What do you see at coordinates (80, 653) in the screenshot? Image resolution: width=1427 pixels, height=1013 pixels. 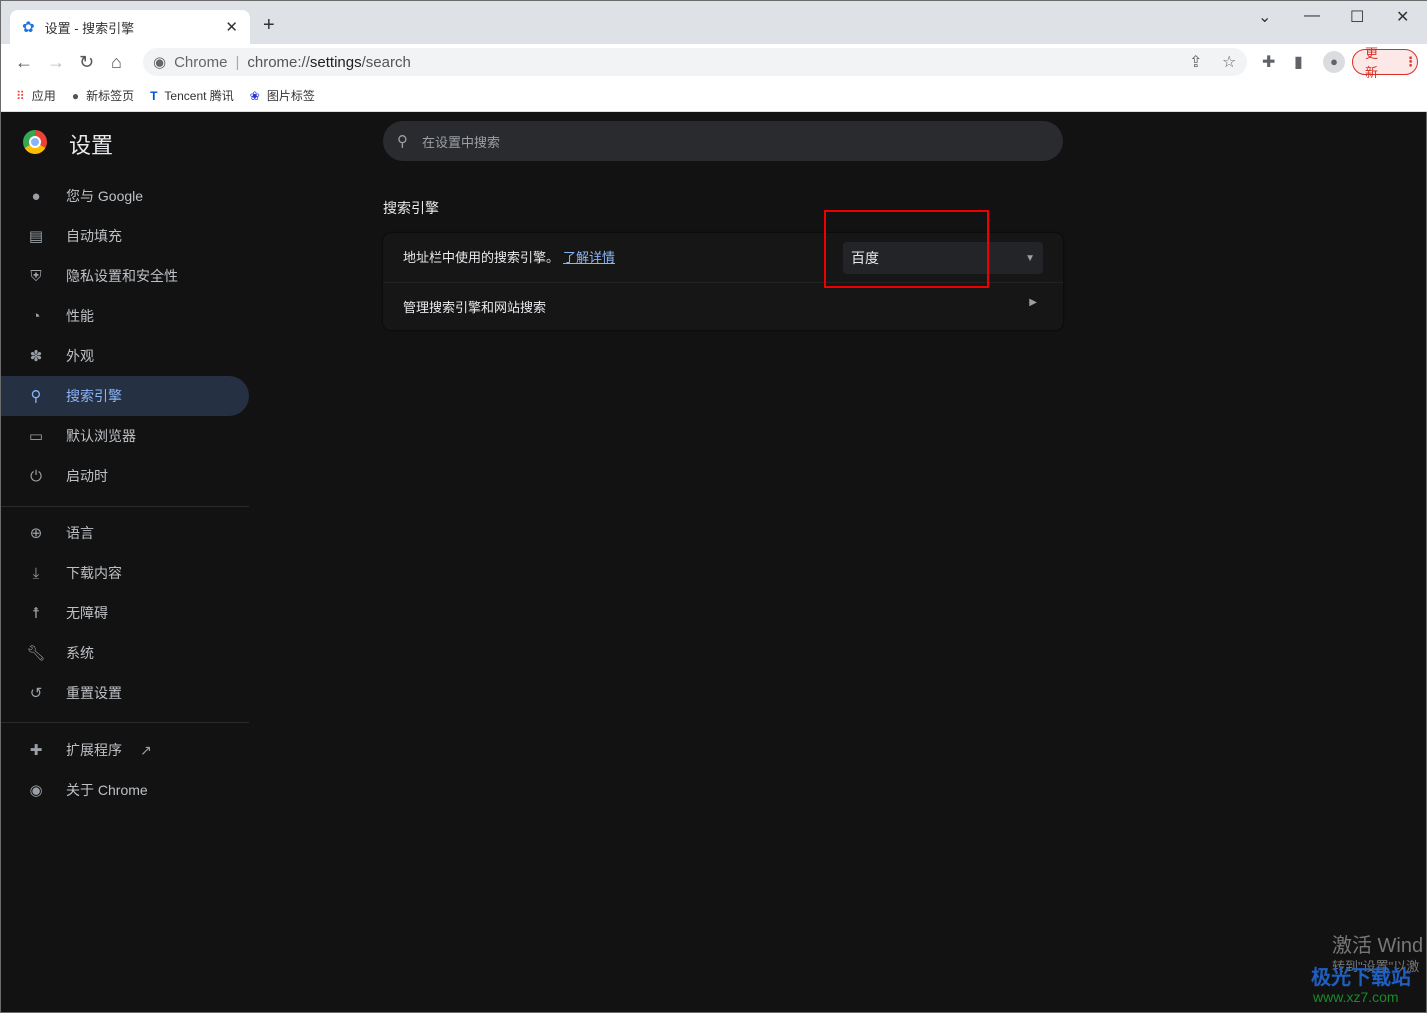 I see `sidebar-item-label: 系统` at bounding box center [80, 653].